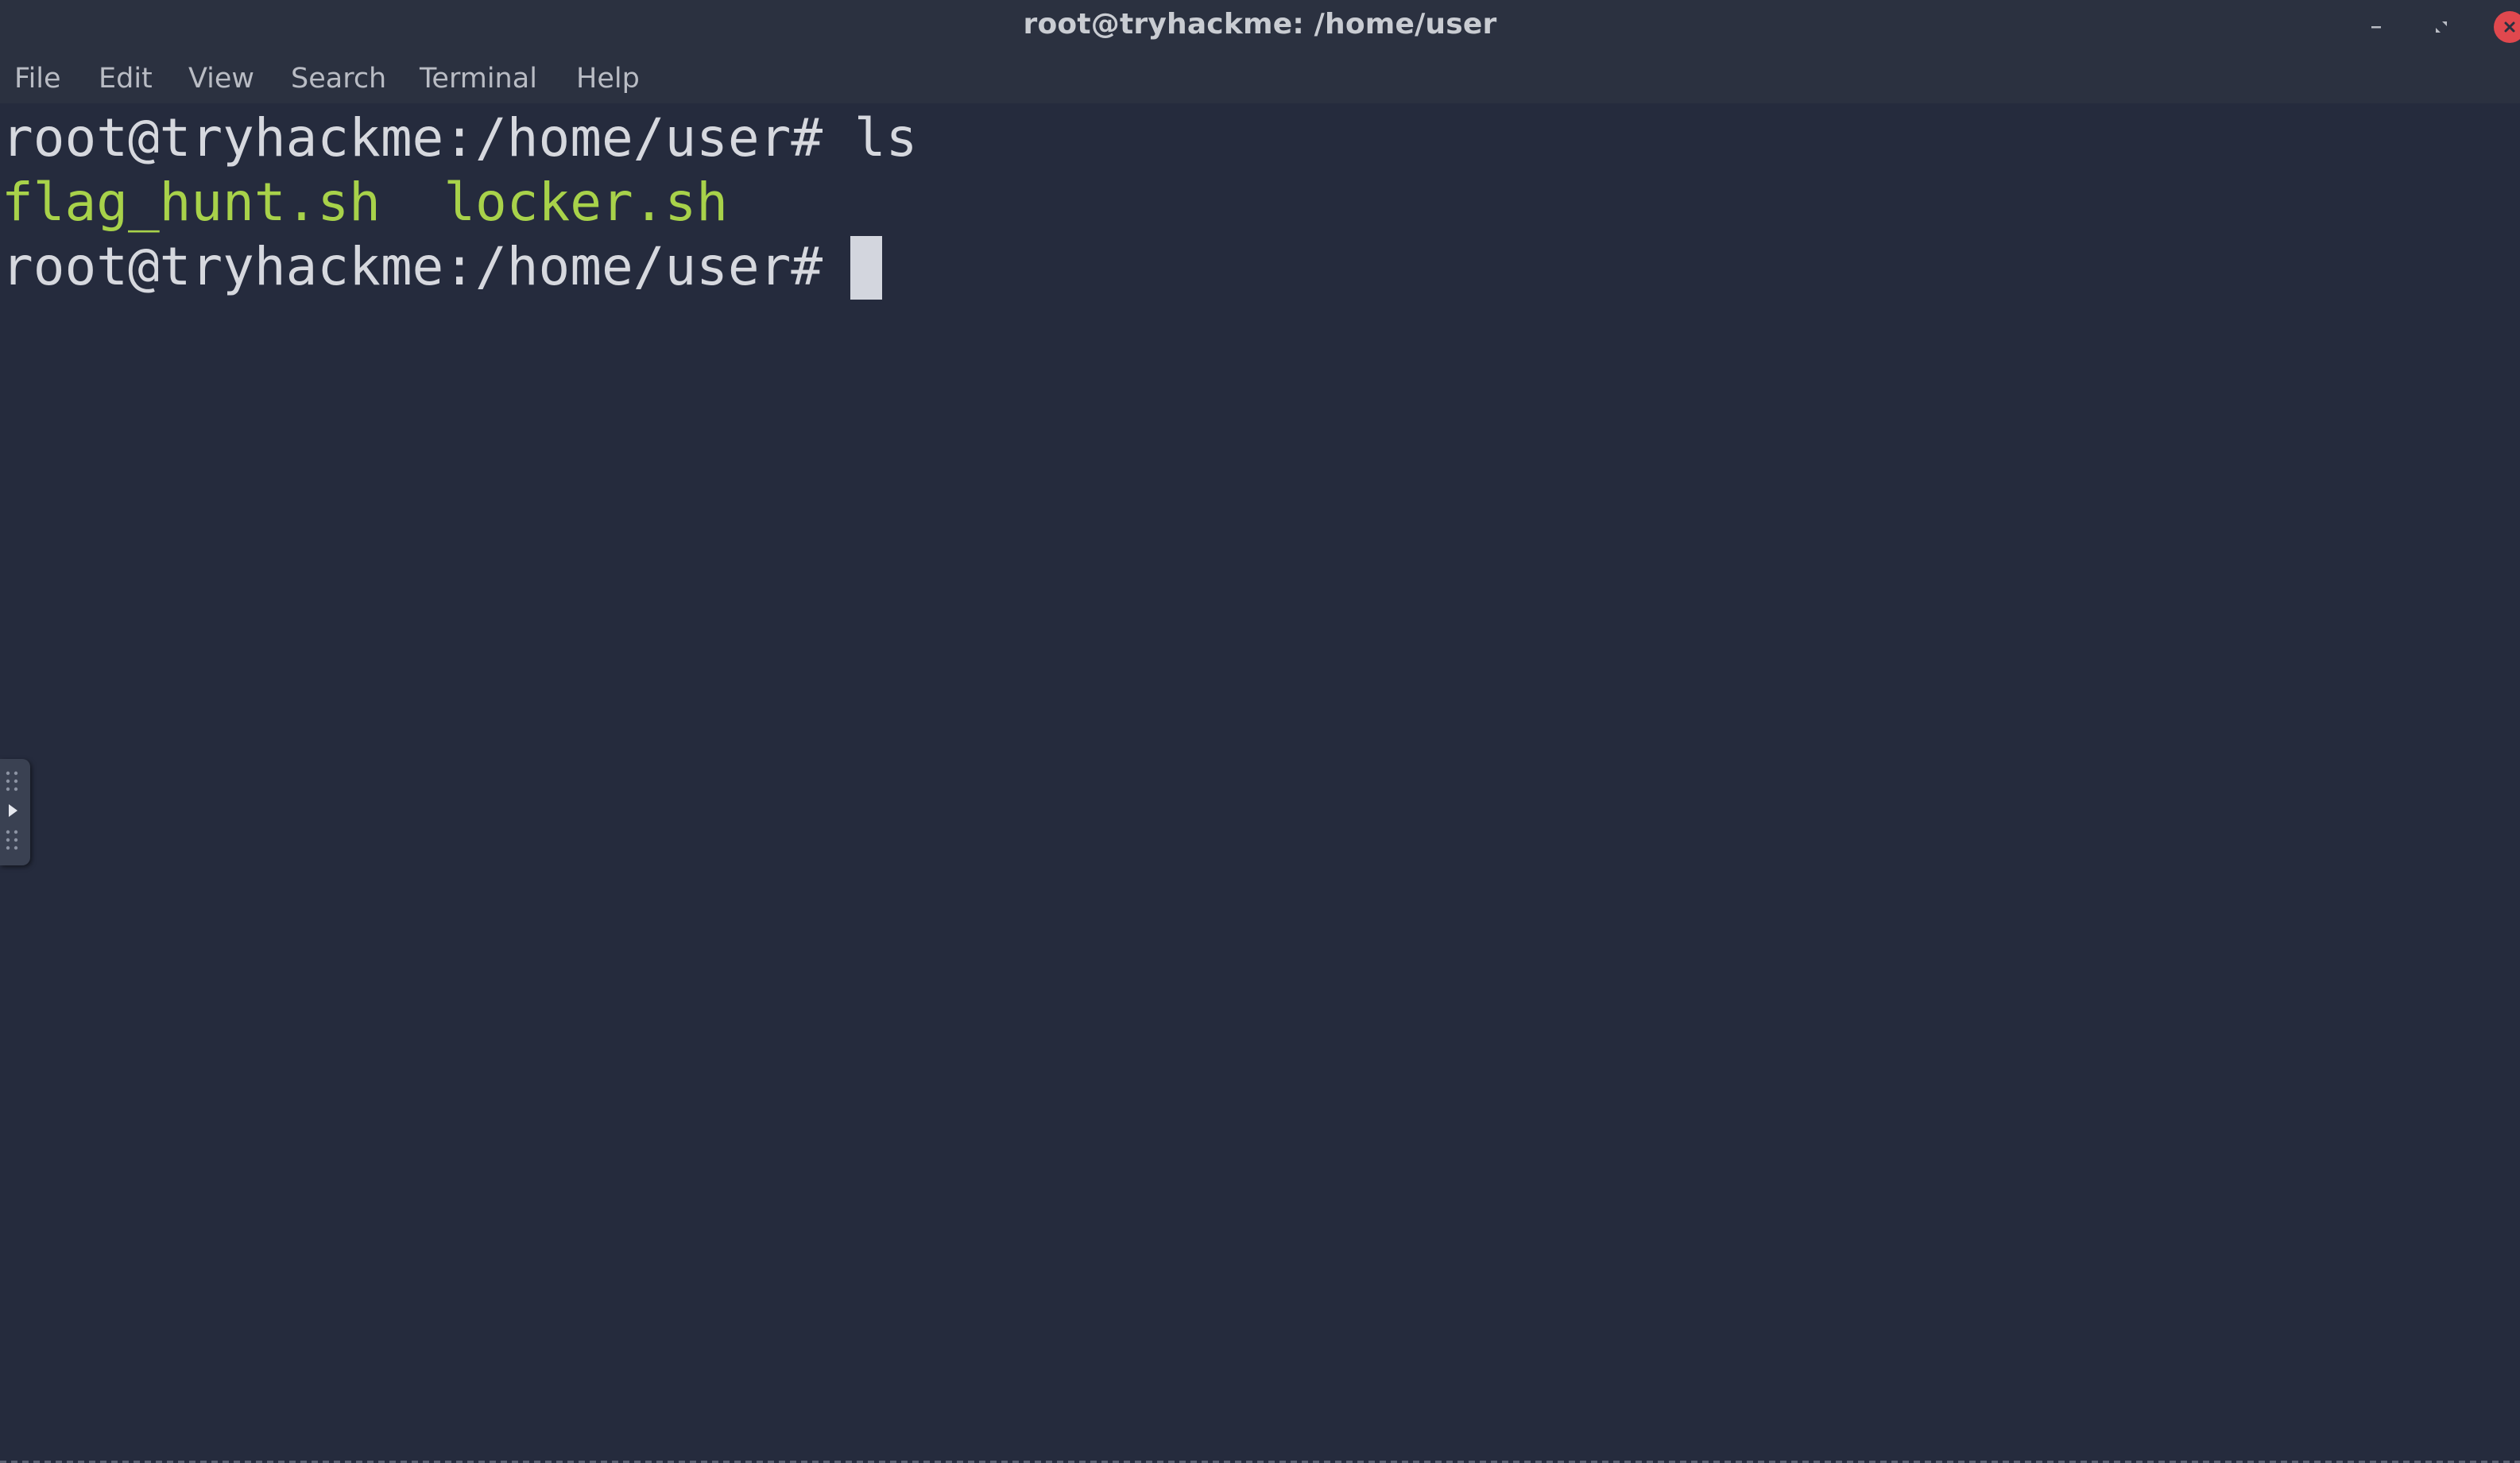 This screenshot has height=1463, width=2520. I want to click on text-cursor, so click(866, 268).